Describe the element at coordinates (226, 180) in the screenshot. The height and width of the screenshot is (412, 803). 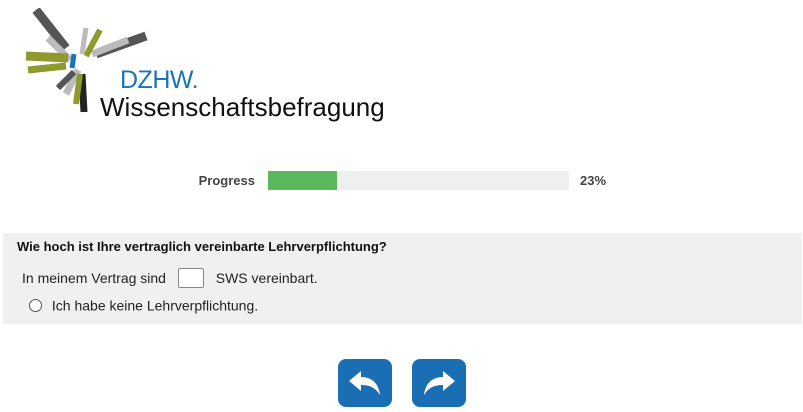
I see `progress-label: Progress` at that location.